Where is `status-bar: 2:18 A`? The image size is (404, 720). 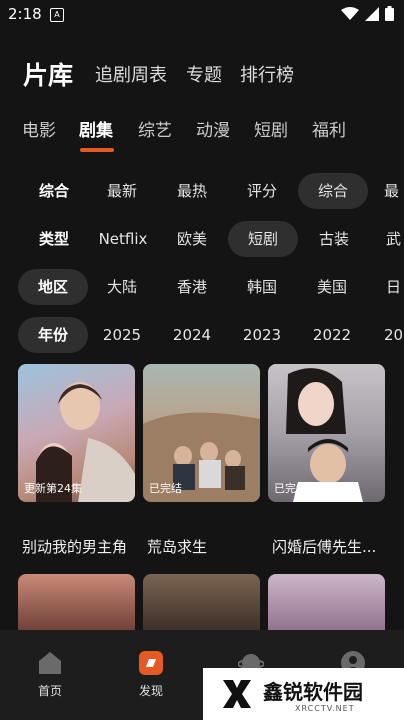
status-bar: 2:18 A is located at coordinates (202, 15).